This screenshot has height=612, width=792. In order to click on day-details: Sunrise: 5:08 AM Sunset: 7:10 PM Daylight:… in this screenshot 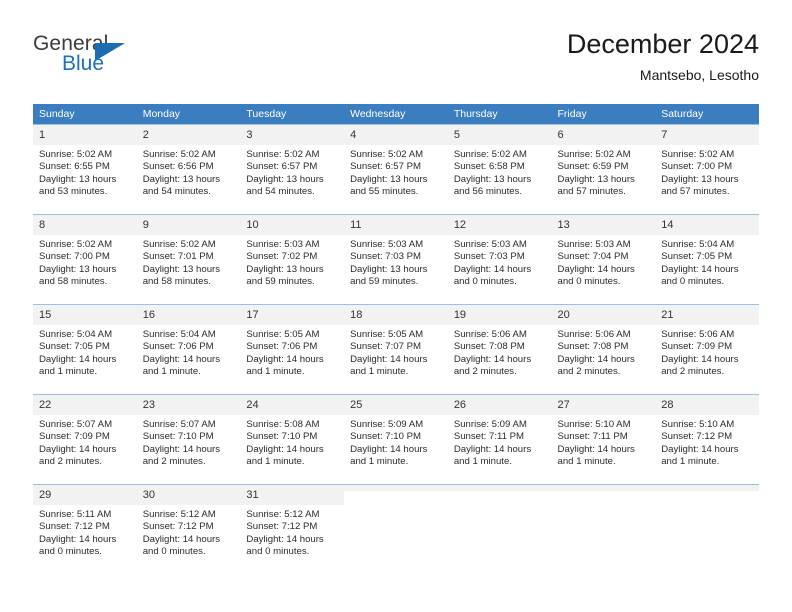, I will do `click(292, 442)`.